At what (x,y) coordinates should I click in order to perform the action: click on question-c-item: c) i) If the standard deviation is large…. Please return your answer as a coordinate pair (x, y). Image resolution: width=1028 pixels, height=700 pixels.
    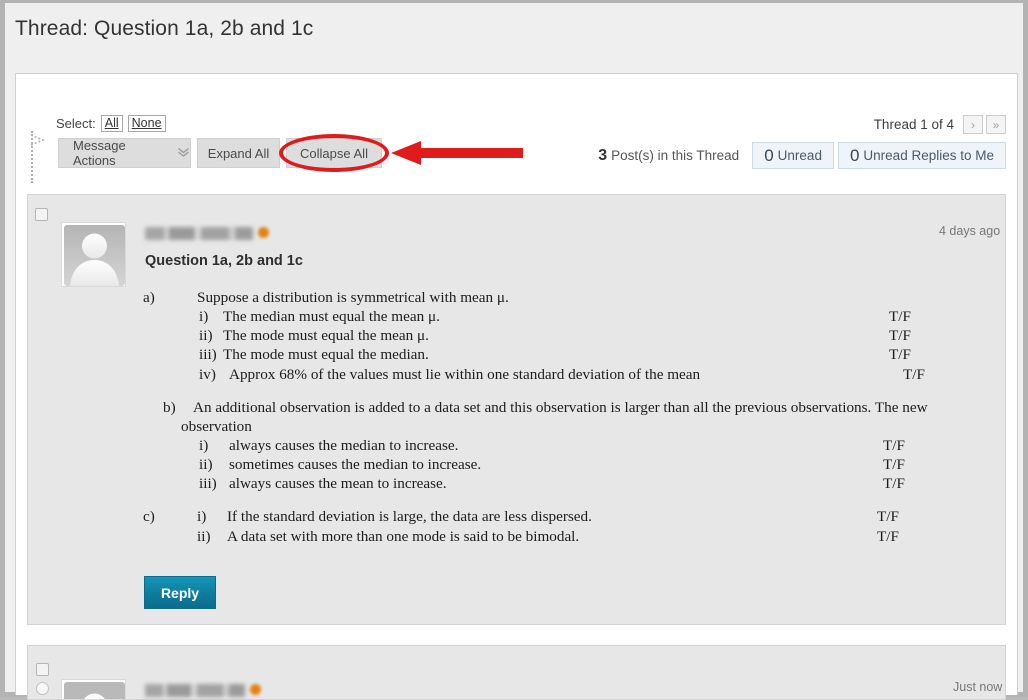
    Looking at the image, I should click on (553, 516).